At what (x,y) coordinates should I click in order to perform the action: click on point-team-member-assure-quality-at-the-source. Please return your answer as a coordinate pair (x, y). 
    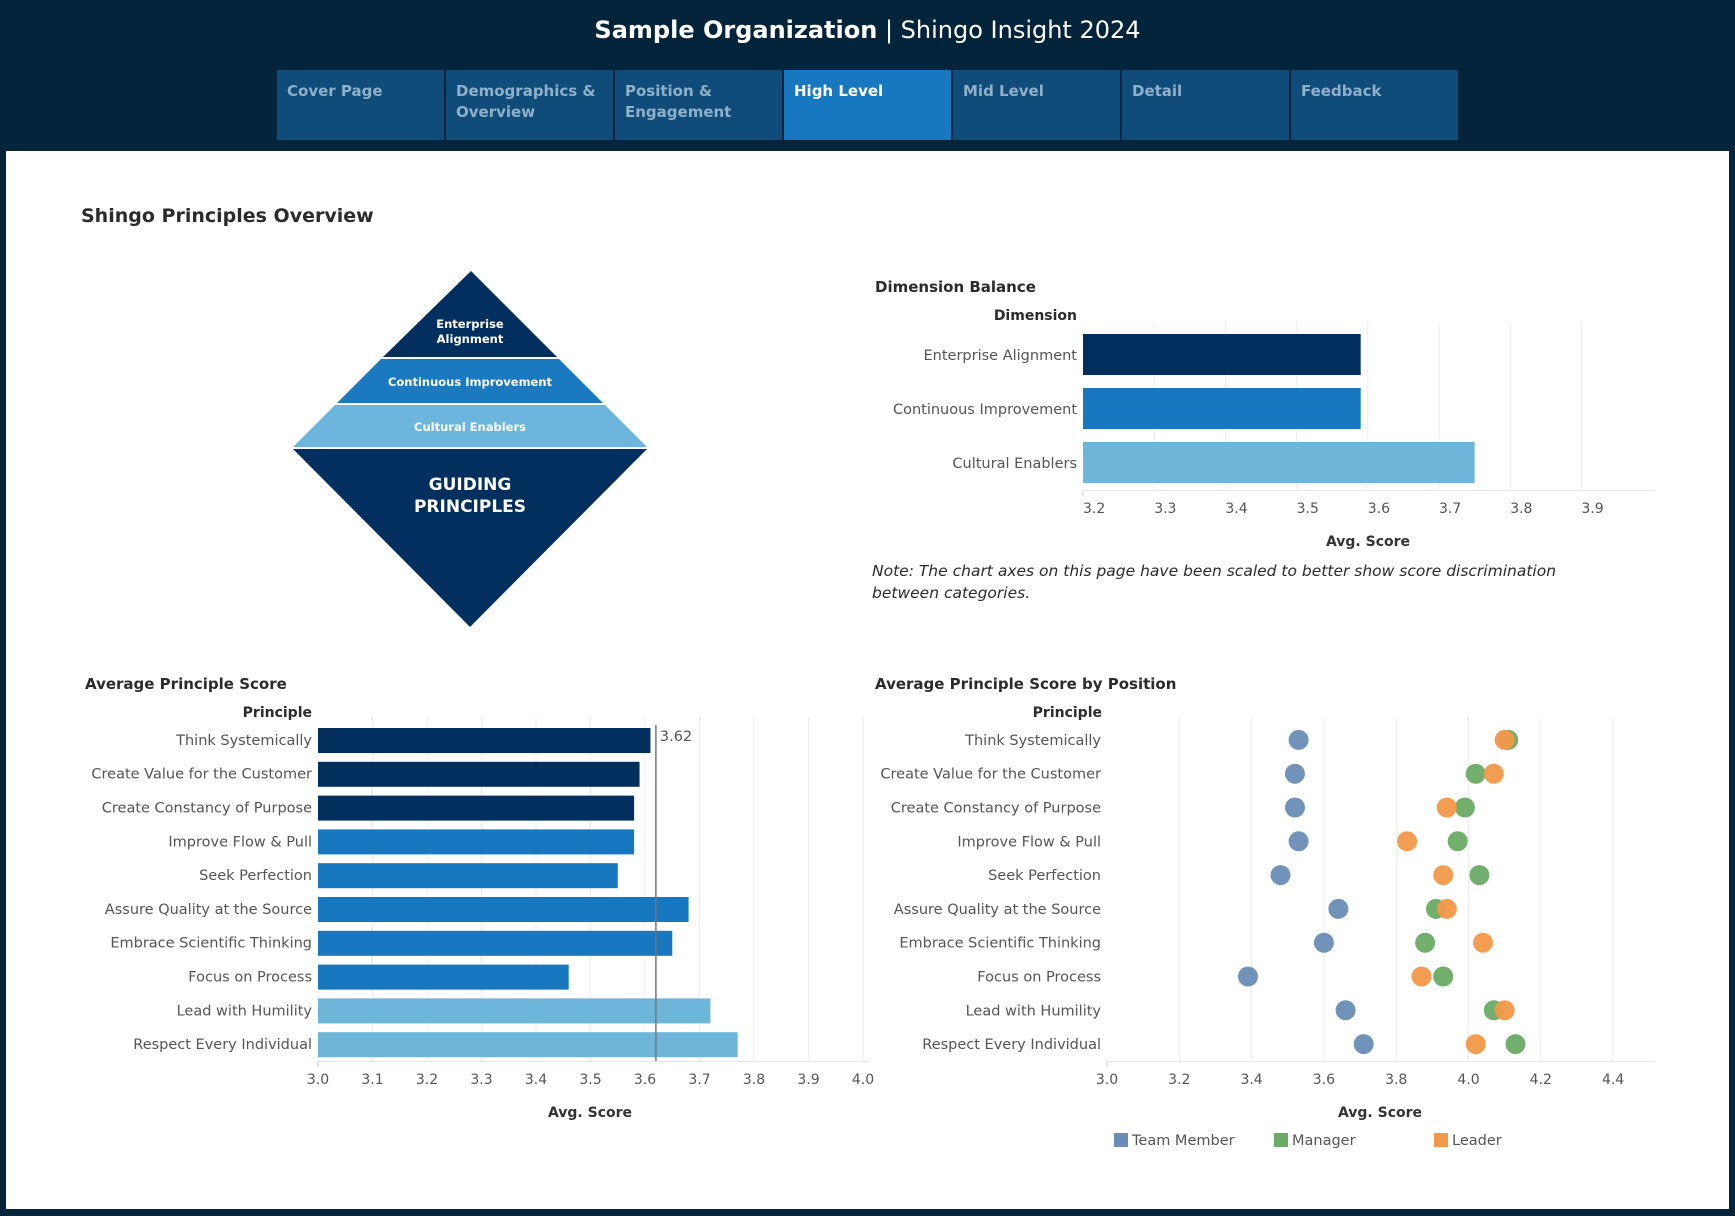
    Looking at the image, I should click on (1338, 908).